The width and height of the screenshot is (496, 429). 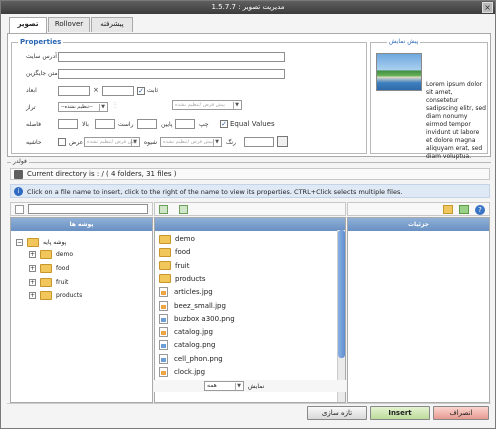 I want to click on details-panel: جزئیات, so click(x=418, y=310).